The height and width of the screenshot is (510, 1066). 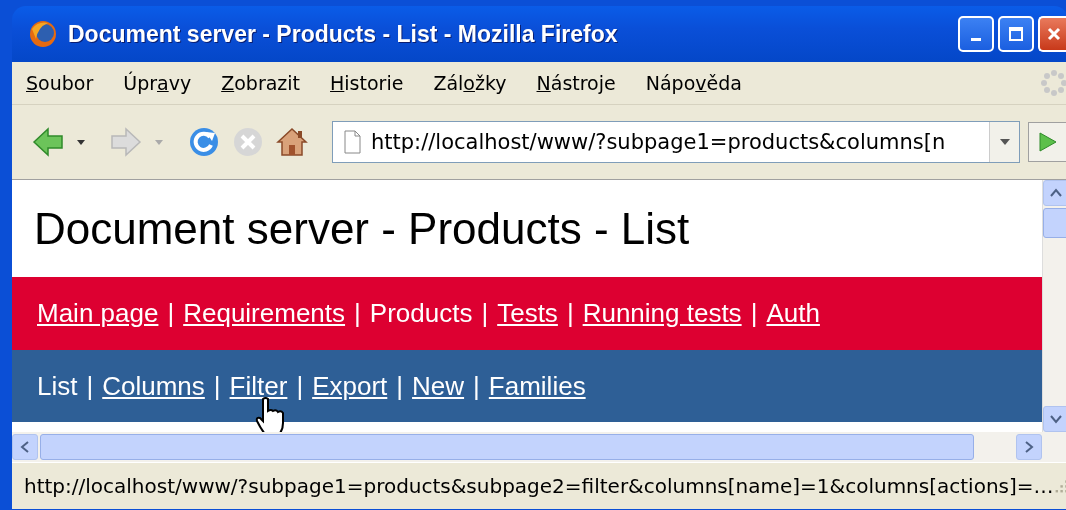 What do you see at coordinates (60, 83) in the screenshot?
I see `menu-item: Soubor` at bounding box center [60, 83].